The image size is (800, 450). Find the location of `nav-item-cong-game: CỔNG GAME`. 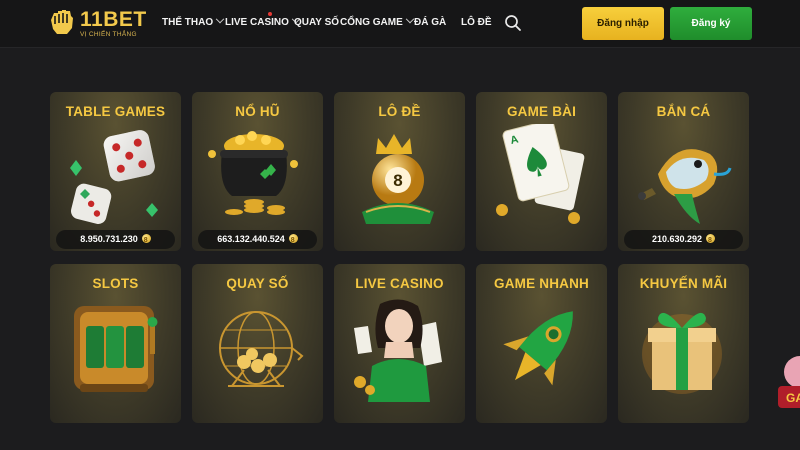

nav-item-cong-game: CỔNG GAME is located at coordinates (377, 22).